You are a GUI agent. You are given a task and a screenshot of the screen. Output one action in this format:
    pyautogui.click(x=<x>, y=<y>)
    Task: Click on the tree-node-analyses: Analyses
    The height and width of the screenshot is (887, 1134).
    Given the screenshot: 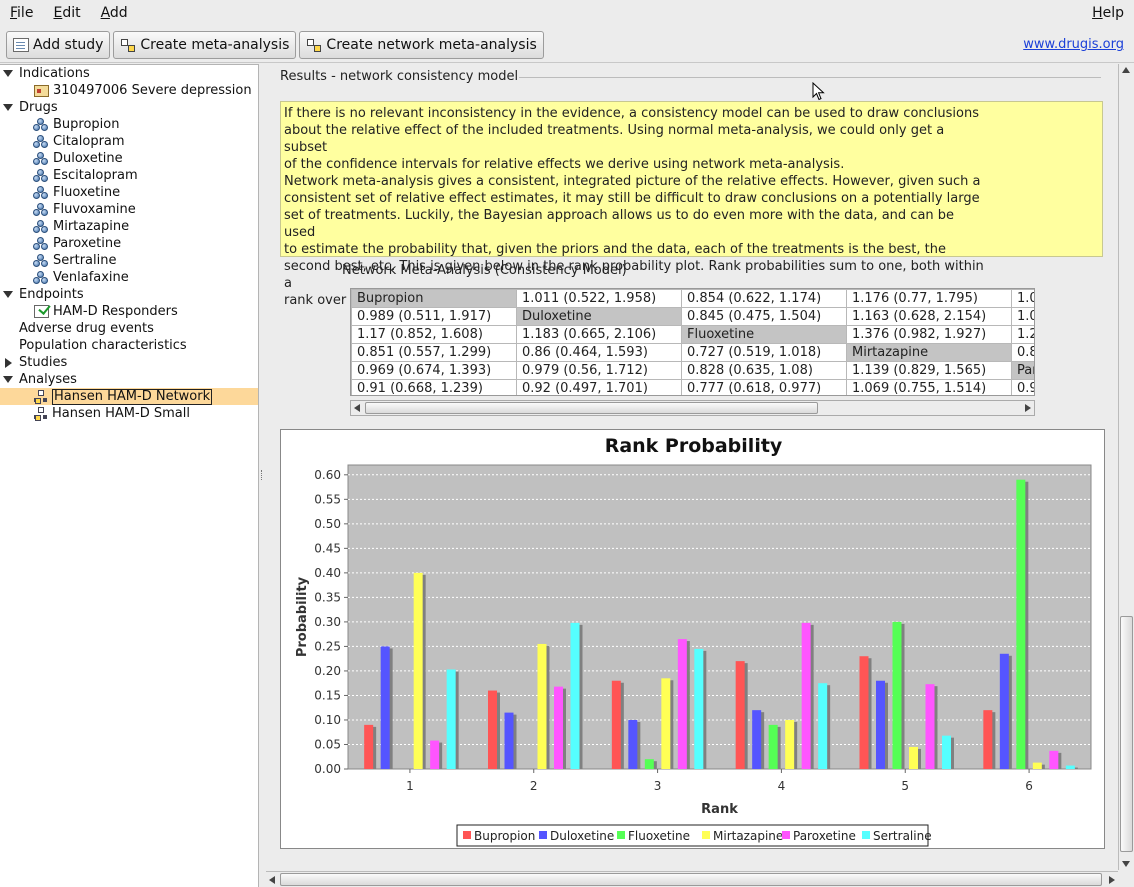 What is the action you would take?
    pyautogui.click(x=38, y=379)
    